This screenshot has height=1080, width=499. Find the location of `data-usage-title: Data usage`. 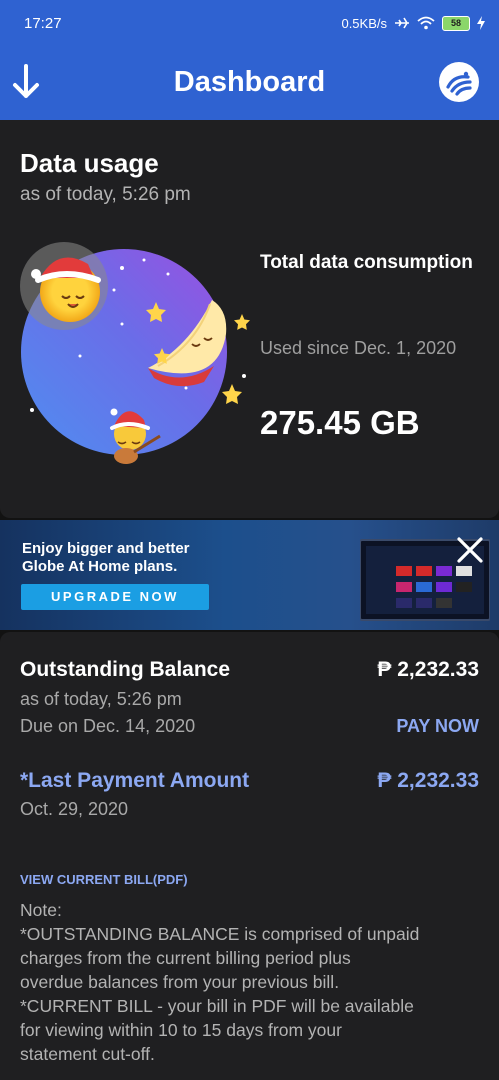

data-usage-title: Data usage is located at coordinates (89, 163).